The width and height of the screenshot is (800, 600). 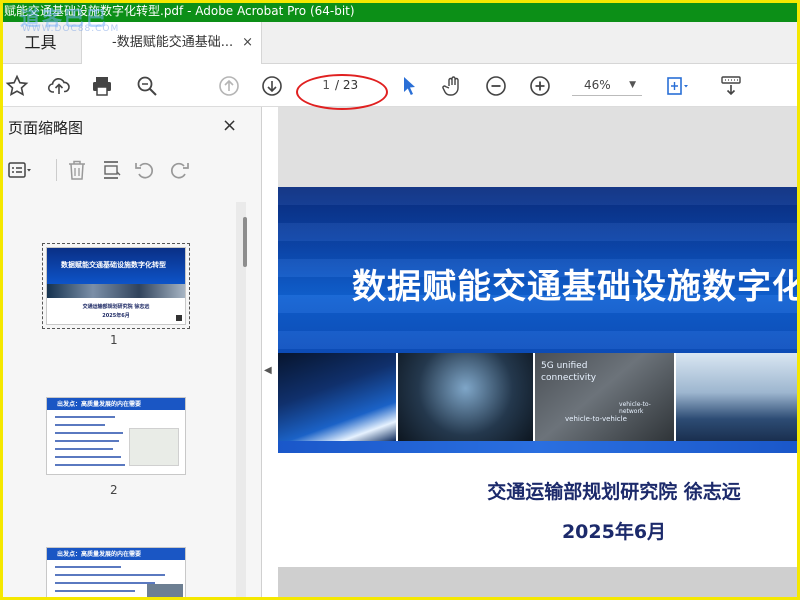 What do you see at coordinates (59, 86) in the screenshot?
I see `cloud-upload-icon` at bounding box center [59, 86].